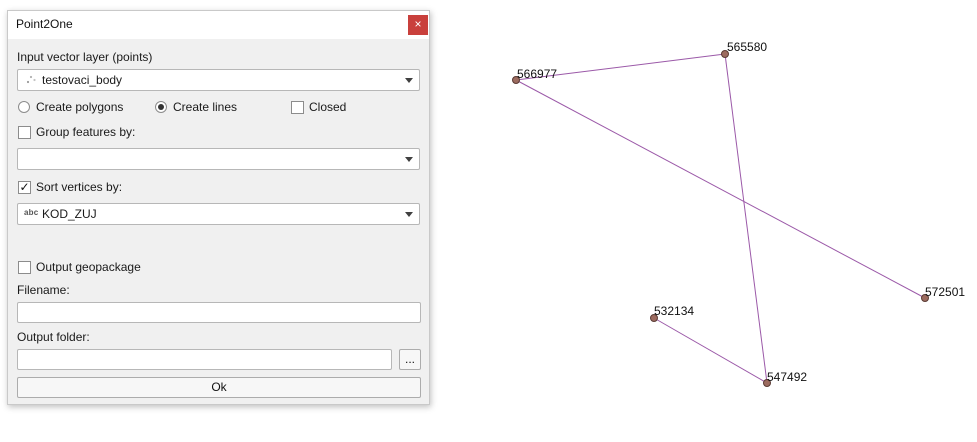 The image size is (977, 442). I want to click on point-layer-icon, so click(31, 79).